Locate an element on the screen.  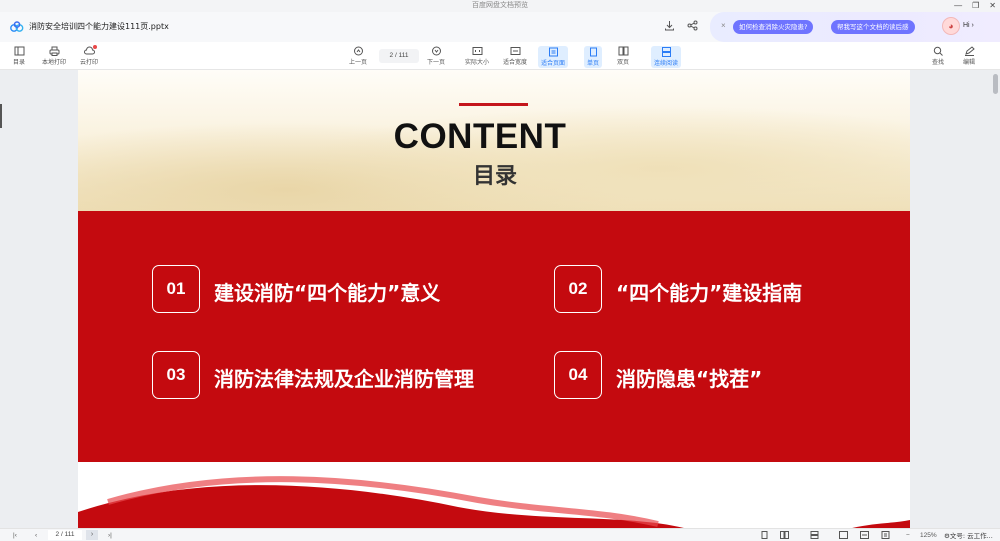
edit-icon is located at coordinates (969, 51).